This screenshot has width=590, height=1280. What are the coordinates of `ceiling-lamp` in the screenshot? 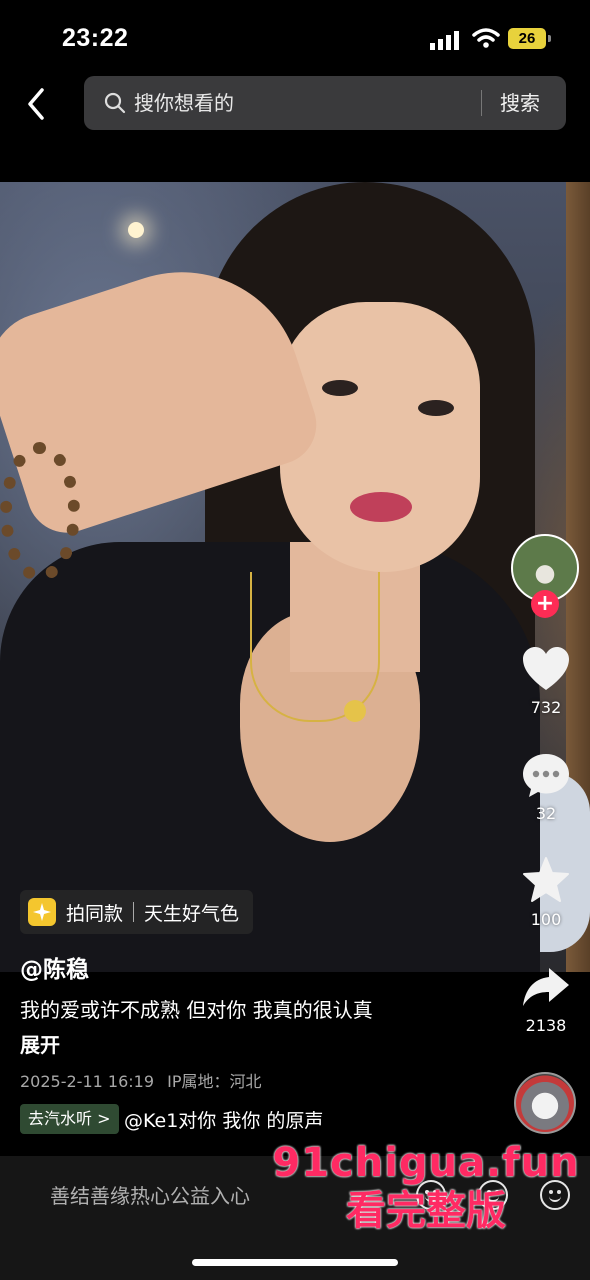 It's located at (136, 230).